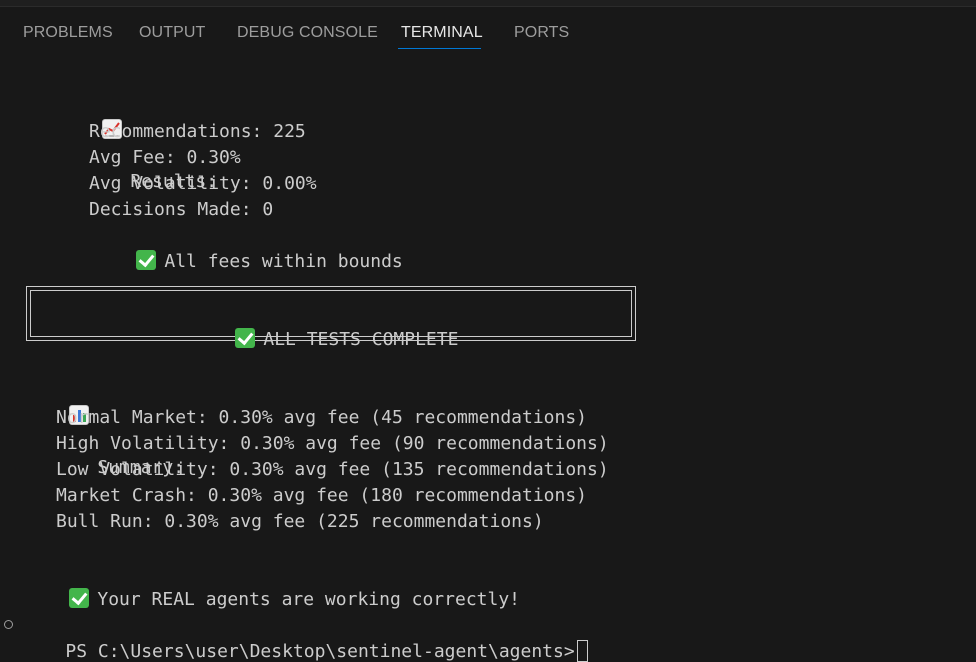 This screenshot has height=662, width=976. Describe the element at coordinates (325, 325) in the screenshot. I see `banner-line: ALL TESTS COMPLETE` at that location.